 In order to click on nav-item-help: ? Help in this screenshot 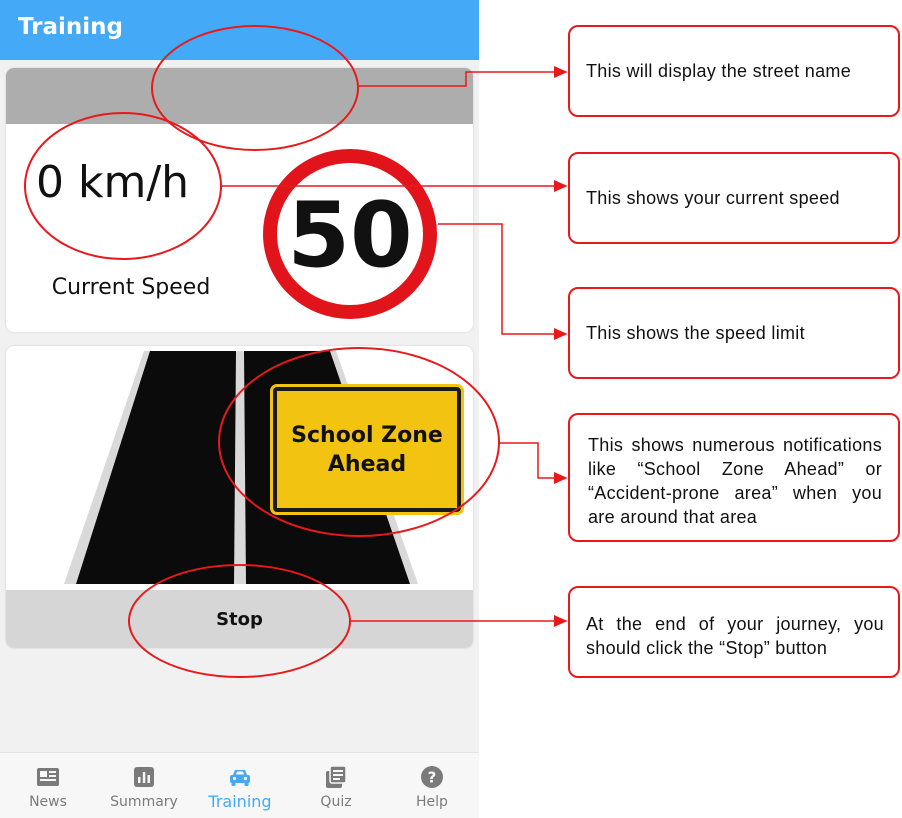, I will do `click(431, 785)`.